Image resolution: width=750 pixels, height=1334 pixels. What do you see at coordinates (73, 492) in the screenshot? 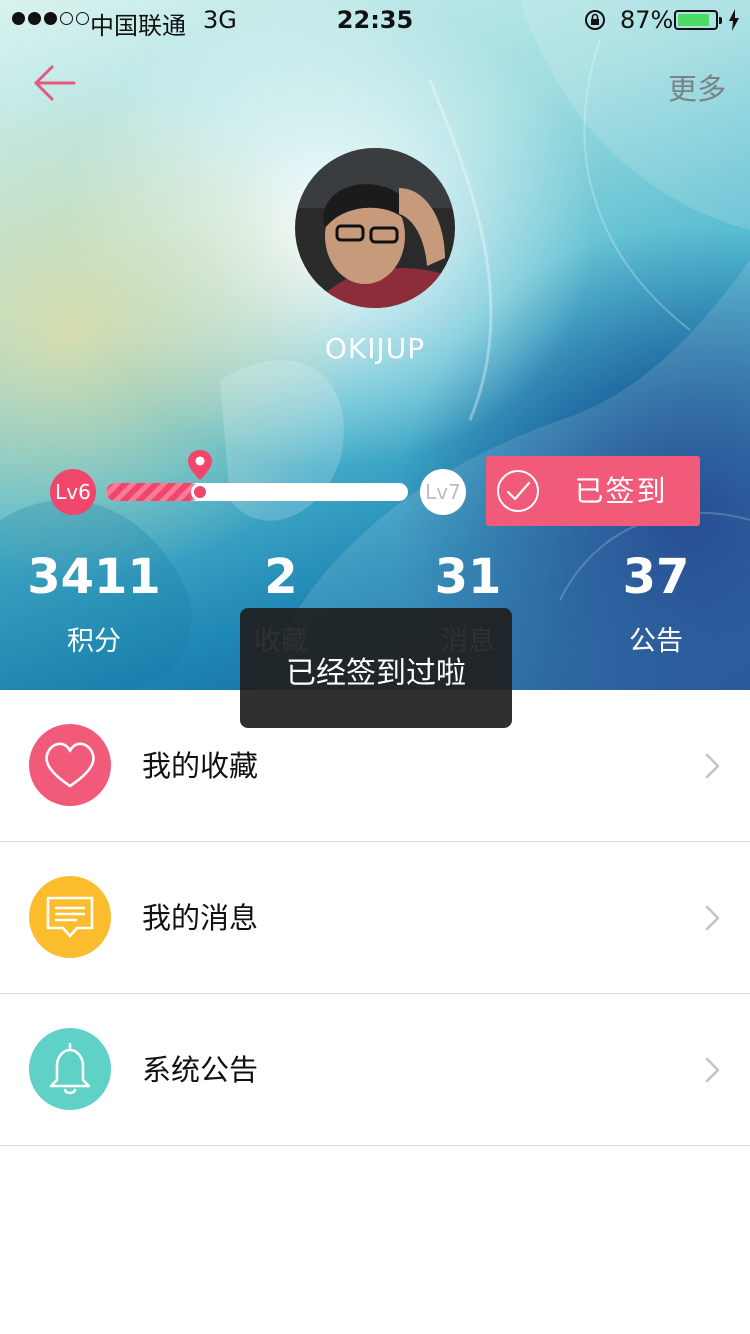
I see `current-level-badge: Lv6` at bounding box center [73, 492].